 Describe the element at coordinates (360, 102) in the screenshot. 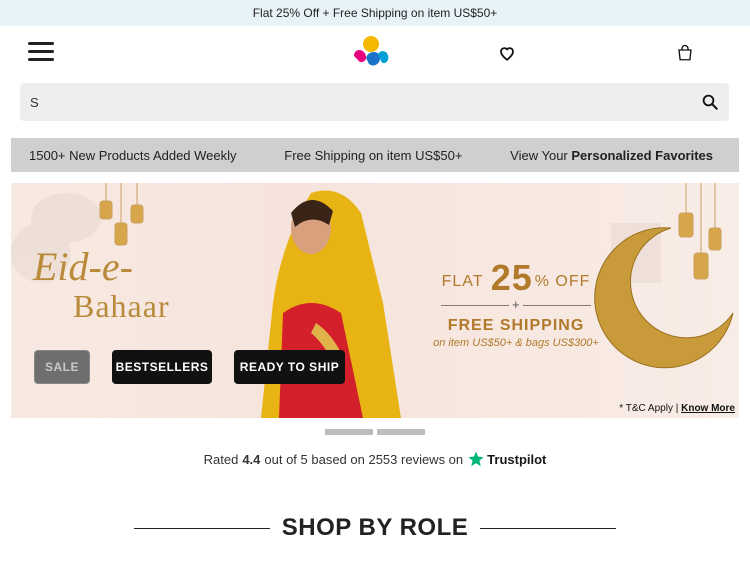

I see `search-input` at that location.